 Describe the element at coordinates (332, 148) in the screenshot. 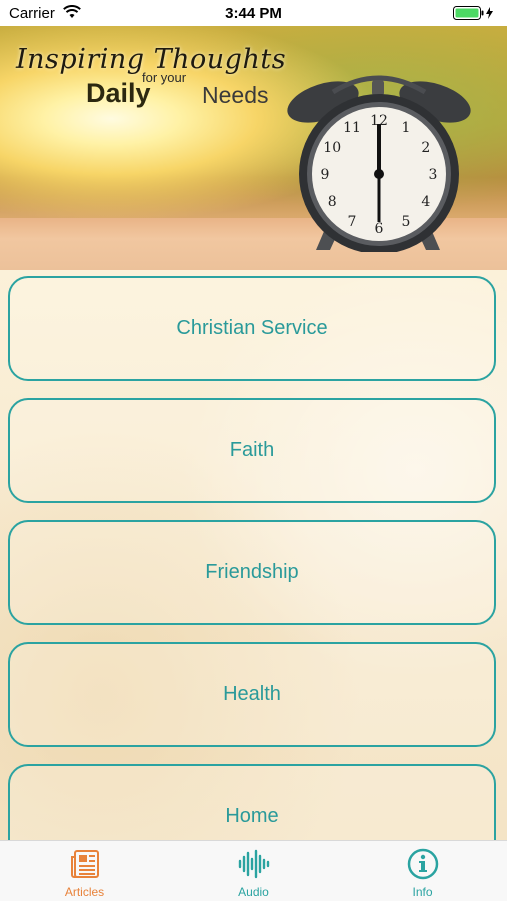

I see `clock-number: 10` at that location.